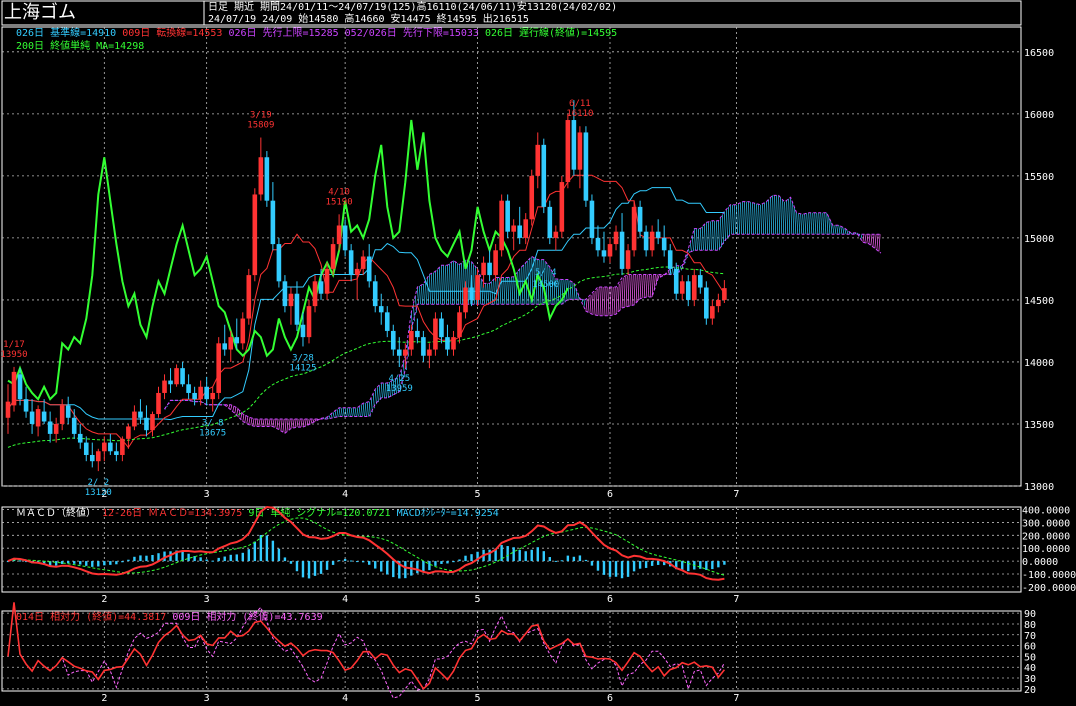 The image size is (1076, 706). Describe the element at coordinates (1030, 647) in the screenshot. I see `rsi-tick-label: 60` at that location.